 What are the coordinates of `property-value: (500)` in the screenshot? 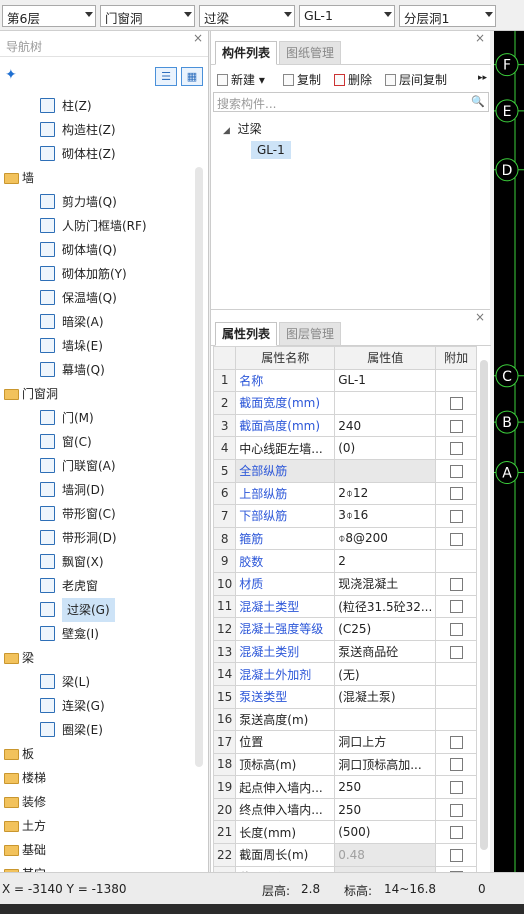 It's located at (385, 832).